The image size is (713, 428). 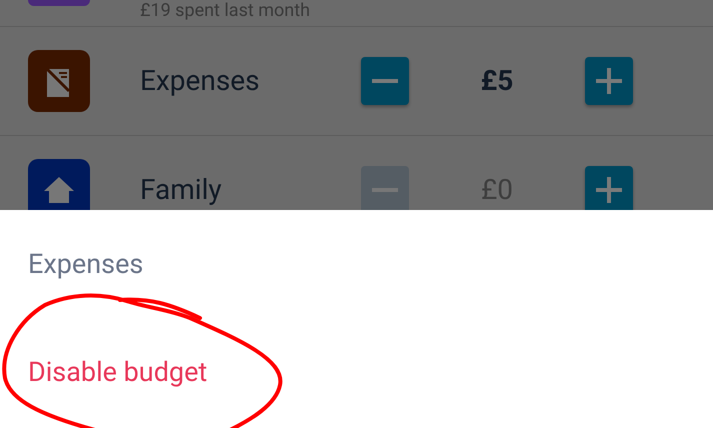 I want to click on category-name: Family, so click(x=181, y=190).